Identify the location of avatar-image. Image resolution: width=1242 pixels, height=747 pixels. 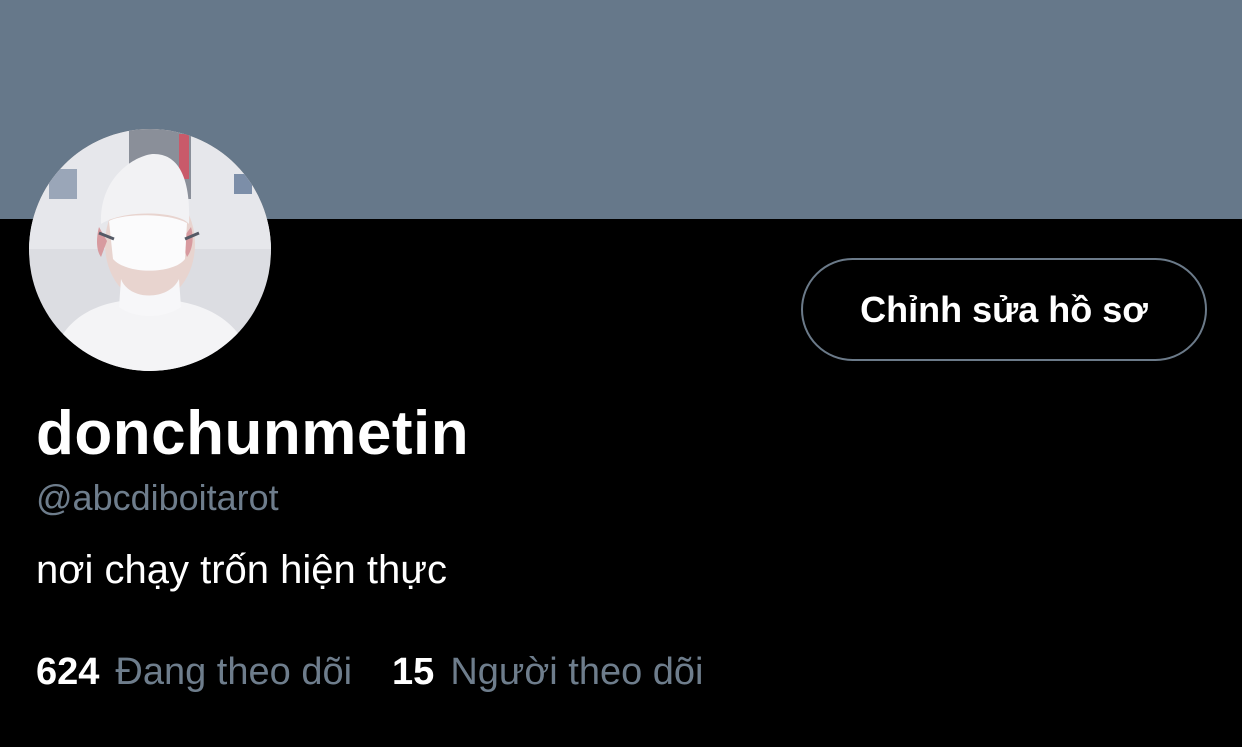
(150, 250).